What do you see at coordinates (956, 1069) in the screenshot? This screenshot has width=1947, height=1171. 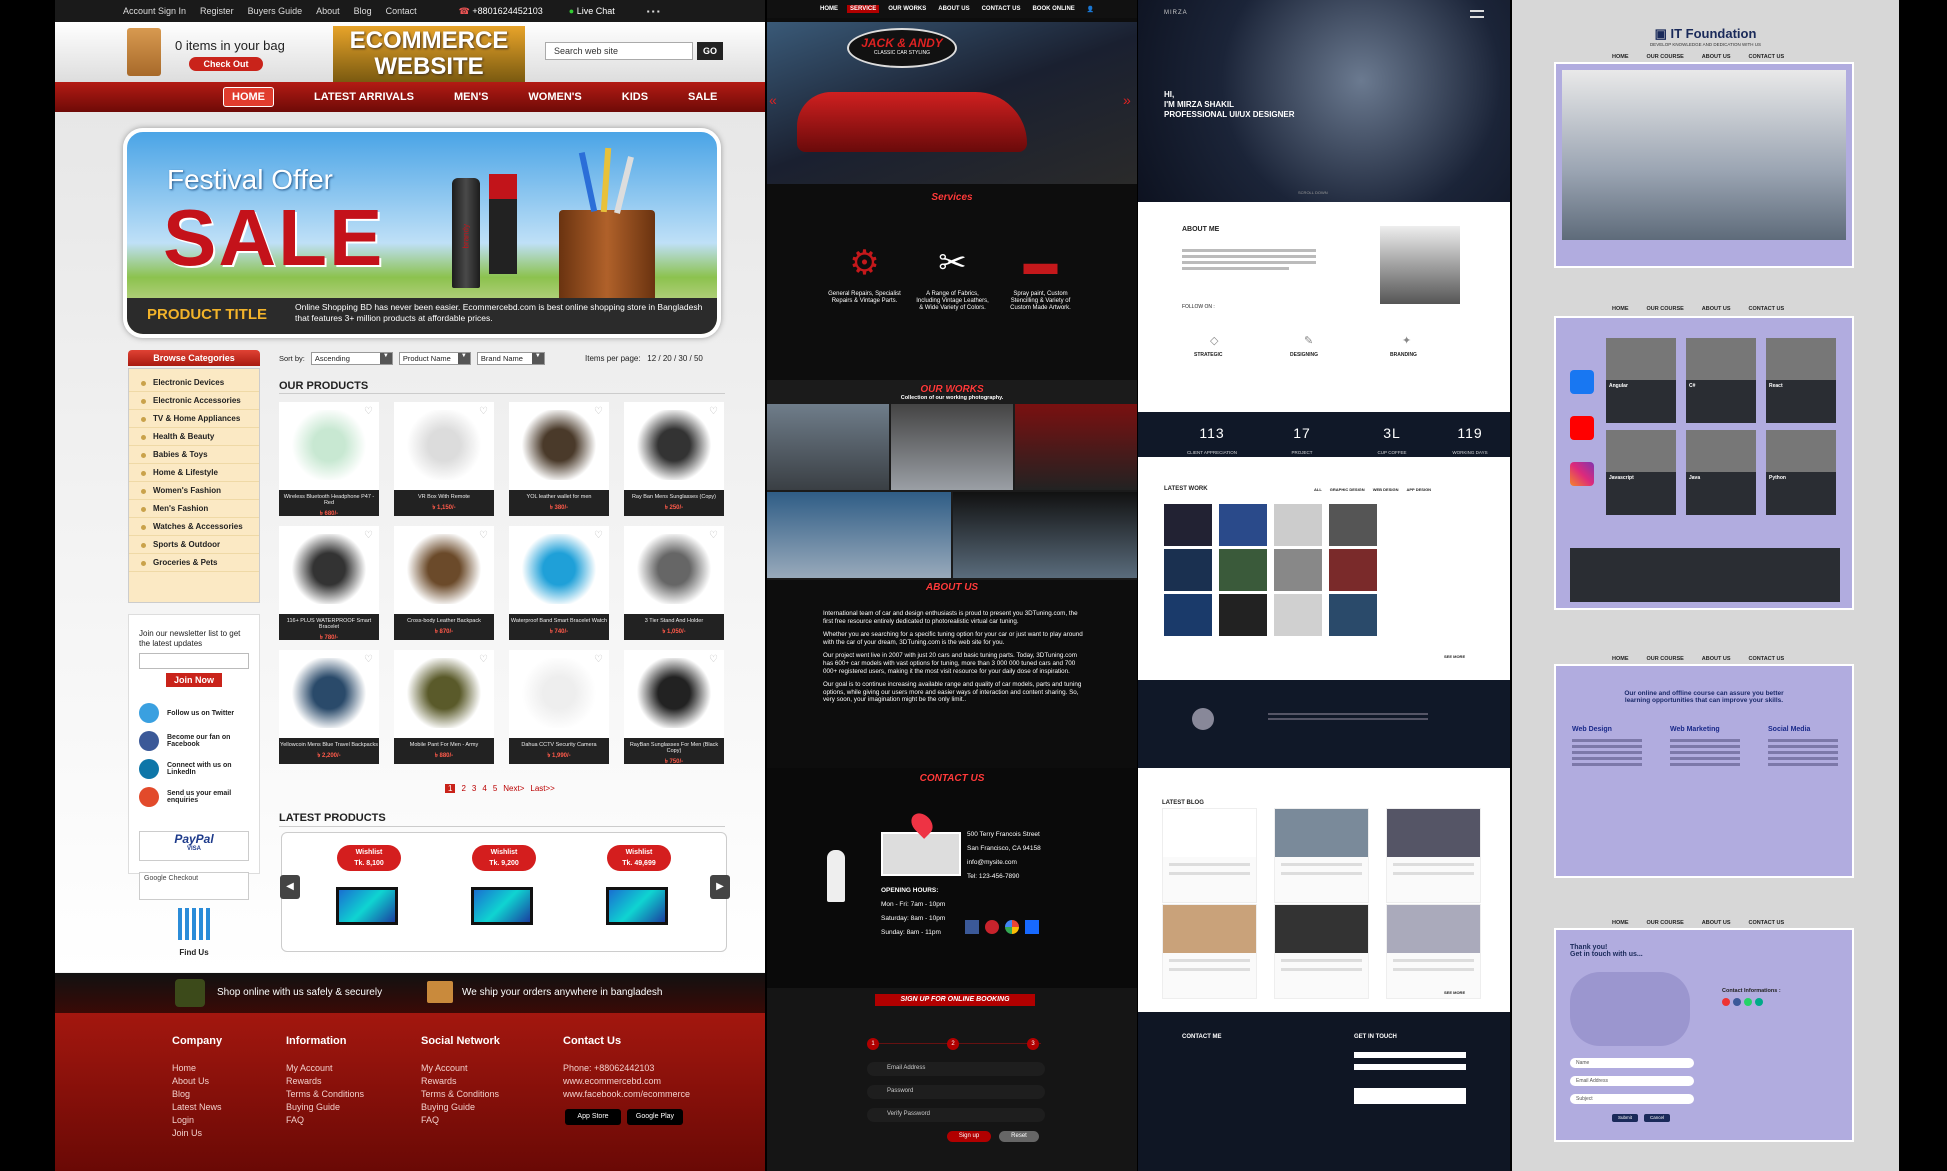 I see `email-field: Email Address` at bounding box center [956, 1069].